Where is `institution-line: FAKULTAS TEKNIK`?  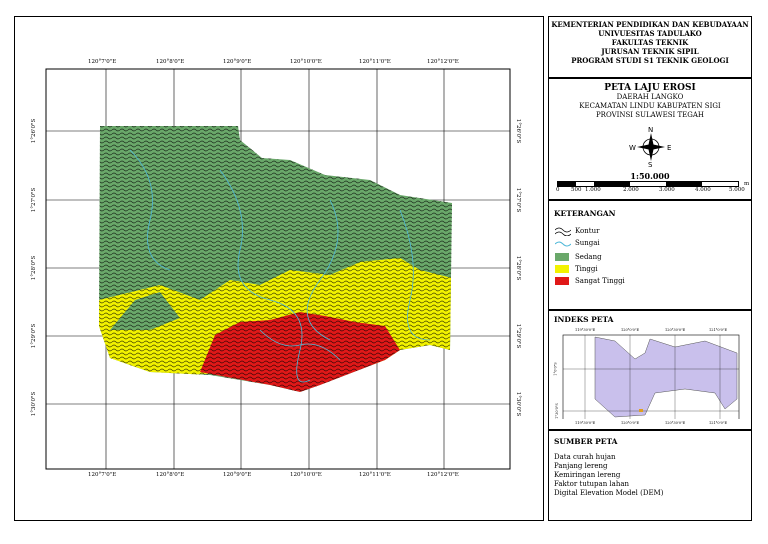 institution-line: FAKULTAS TEKNIK is located at coordinates (650, 42).